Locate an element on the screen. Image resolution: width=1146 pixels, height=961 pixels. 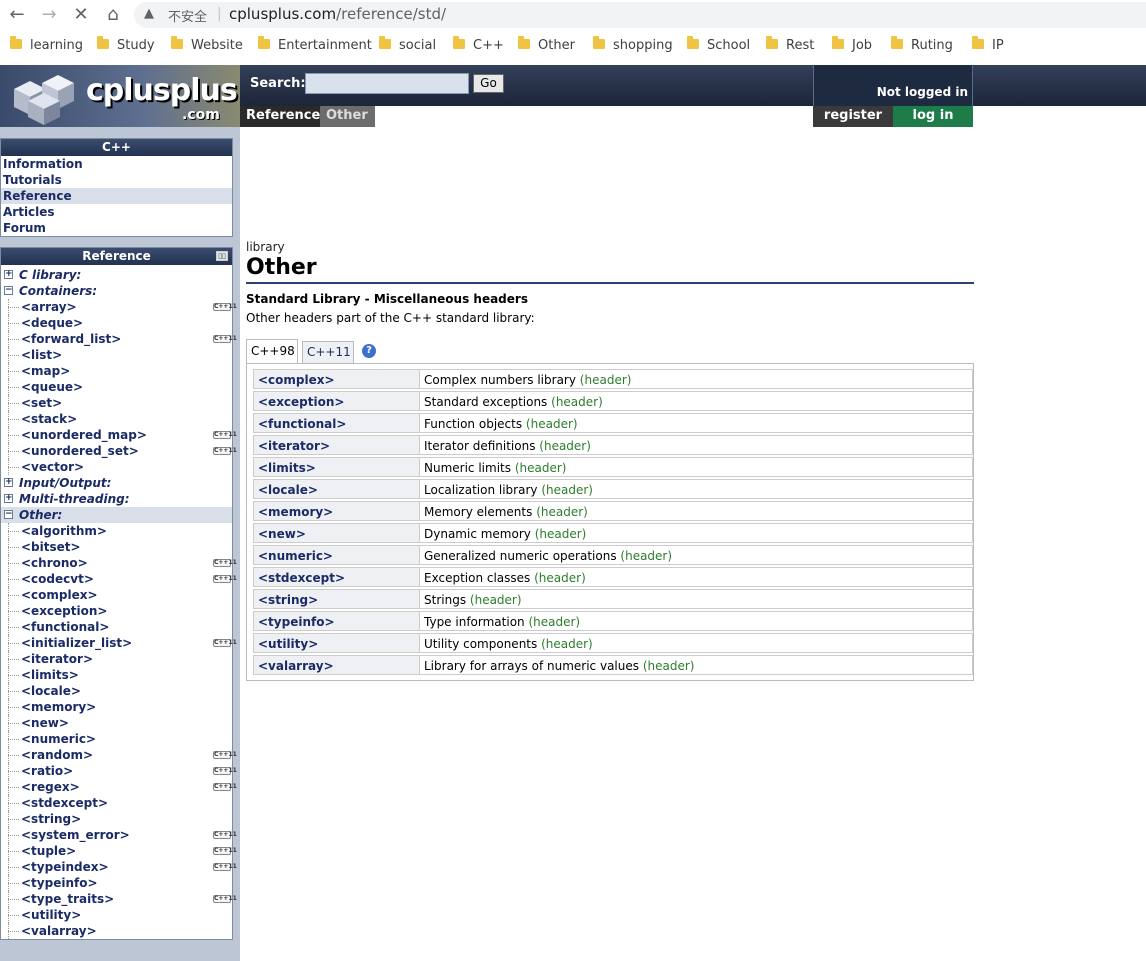
tree-leaf: <forward_list> C++11 is located at coordinates (119, 339).